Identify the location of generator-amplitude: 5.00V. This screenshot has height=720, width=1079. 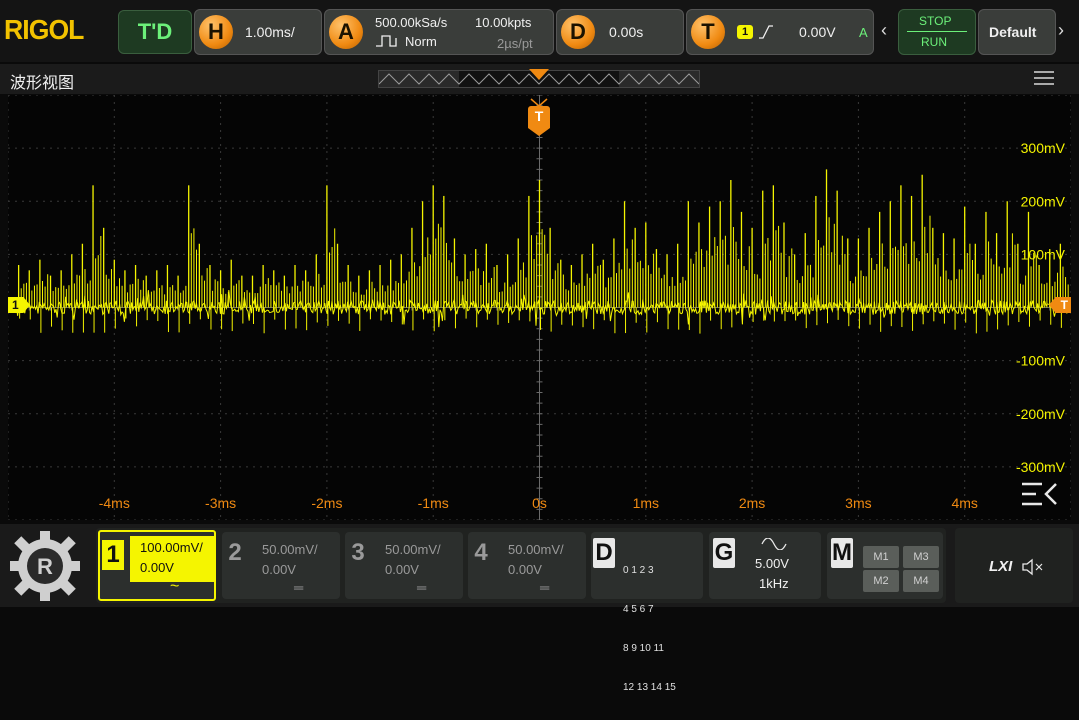
(772, 563).